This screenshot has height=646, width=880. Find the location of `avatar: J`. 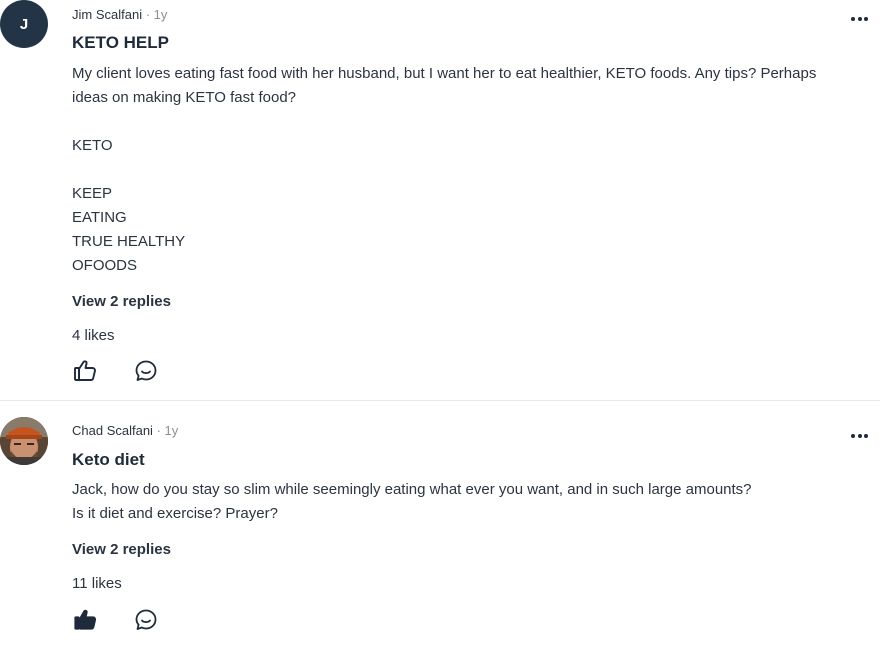

avatar: J is located at coordinates (24, 24).